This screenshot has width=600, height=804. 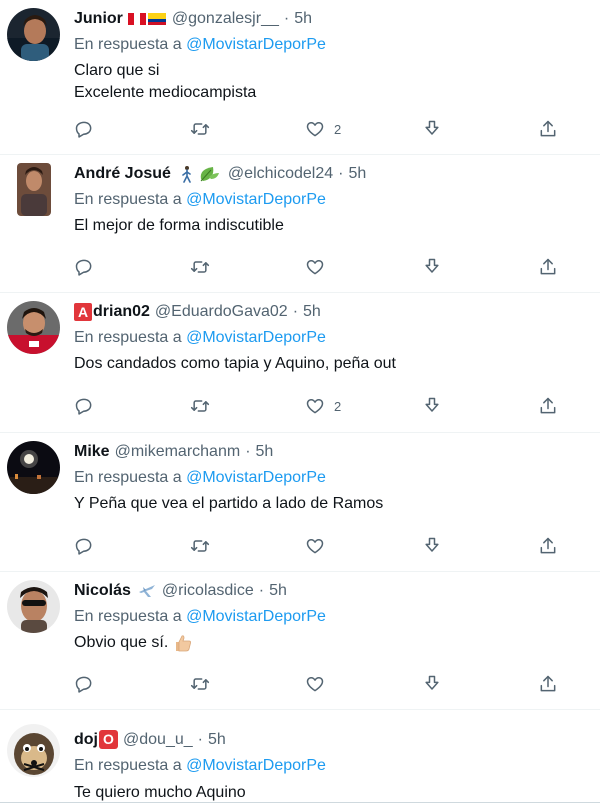 What do you see at coordinates (179, 226) in the screenshot?
I see `tweet-text: El mejor de forma indiscutible` at bounding box center [179, 226].